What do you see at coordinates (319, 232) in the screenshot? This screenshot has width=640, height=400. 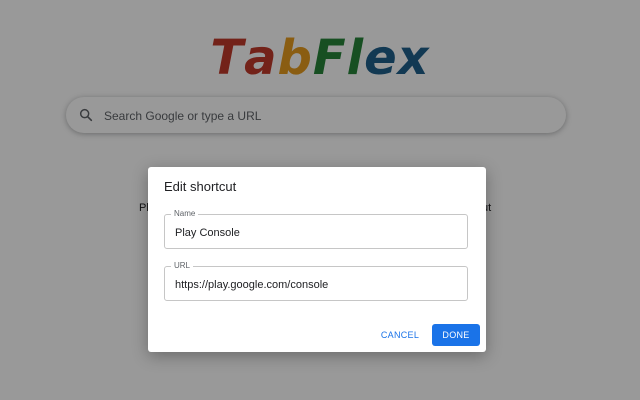 I see `name-input` at bounding box center [319, 232].